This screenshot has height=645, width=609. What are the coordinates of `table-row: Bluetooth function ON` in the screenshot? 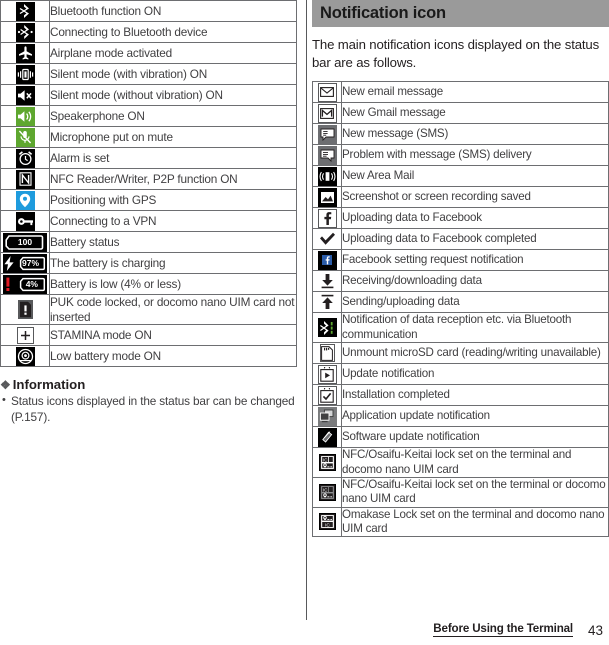 It's located at (148, 11).